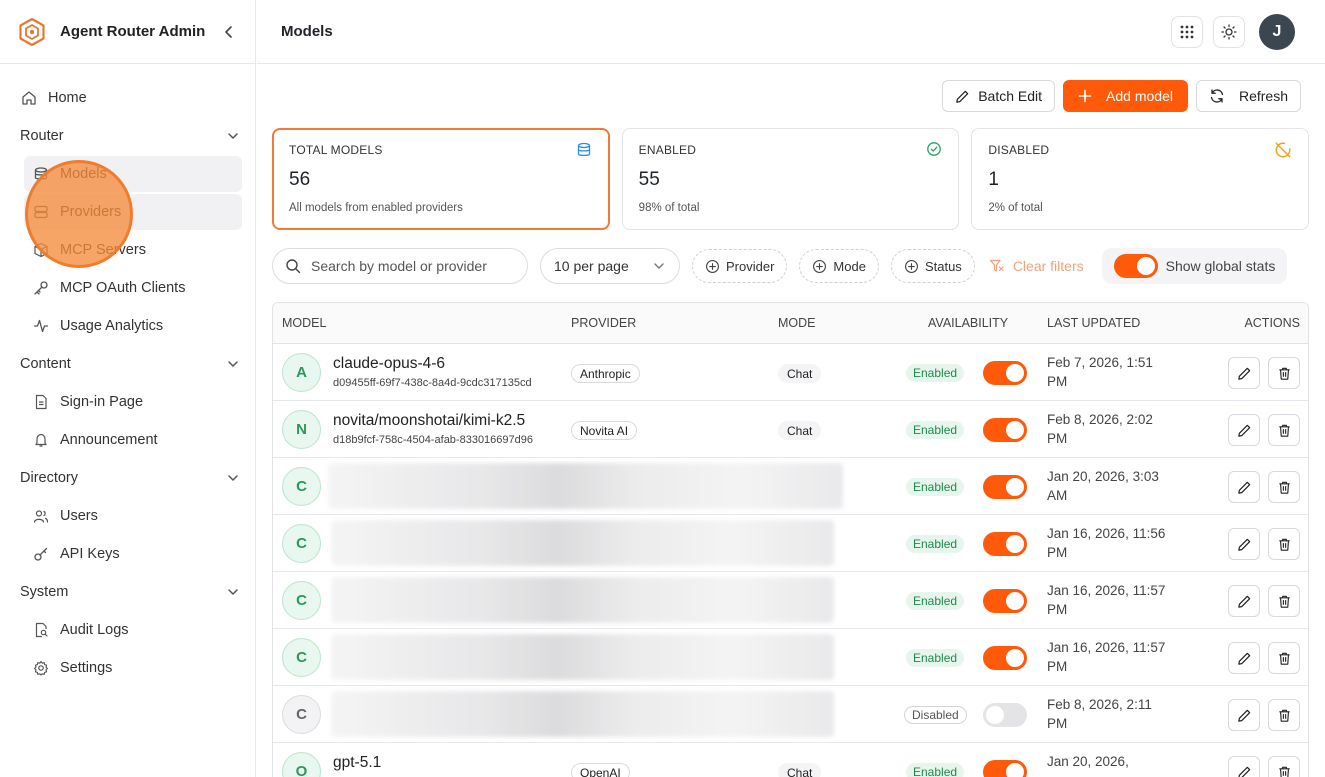 This screenshot has width=1325, height=777. Describe the element at coordinates (1248, 96) in the screenshot. I see `refresh-button: Refresh` at that location.